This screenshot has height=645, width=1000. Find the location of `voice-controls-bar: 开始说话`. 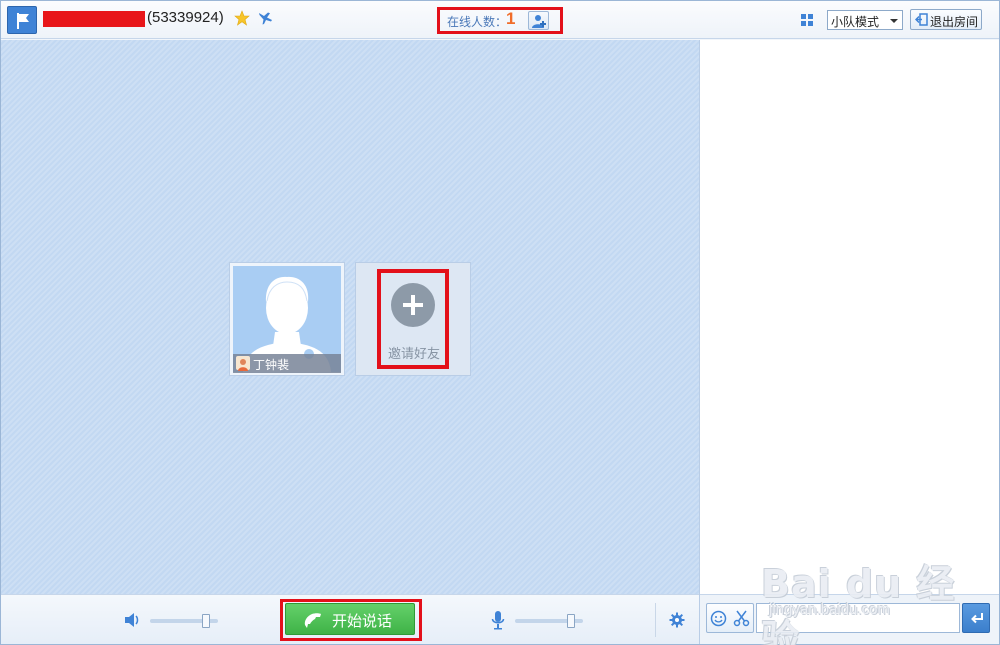

voice-controls-bar: 开始说话 is located at coordinates (350, 619).